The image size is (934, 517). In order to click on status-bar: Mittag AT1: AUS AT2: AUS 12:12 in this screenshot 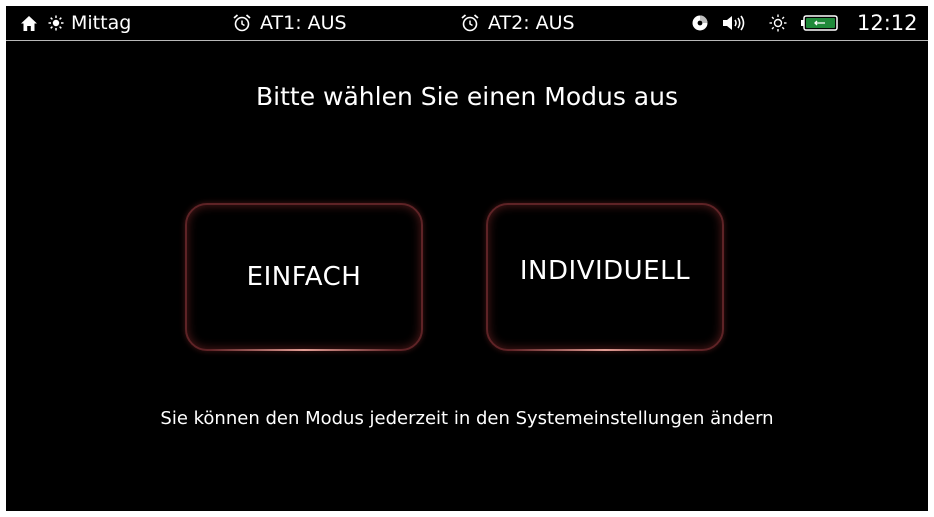, I will do `click(467, 23)`.